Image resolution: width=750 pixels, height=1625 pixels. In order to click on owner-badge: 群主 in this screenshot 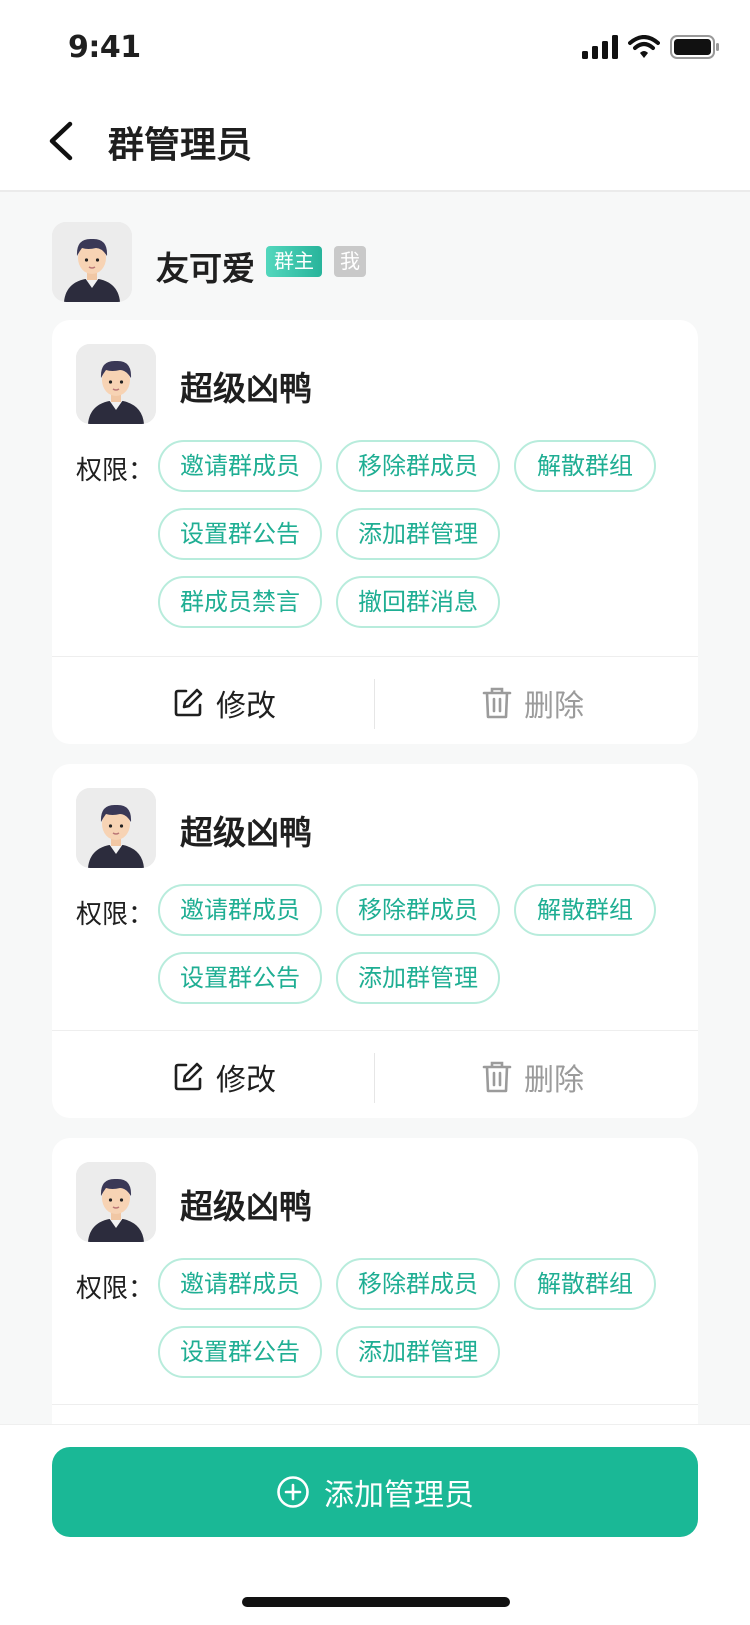, I will do `click(294, 261)`.